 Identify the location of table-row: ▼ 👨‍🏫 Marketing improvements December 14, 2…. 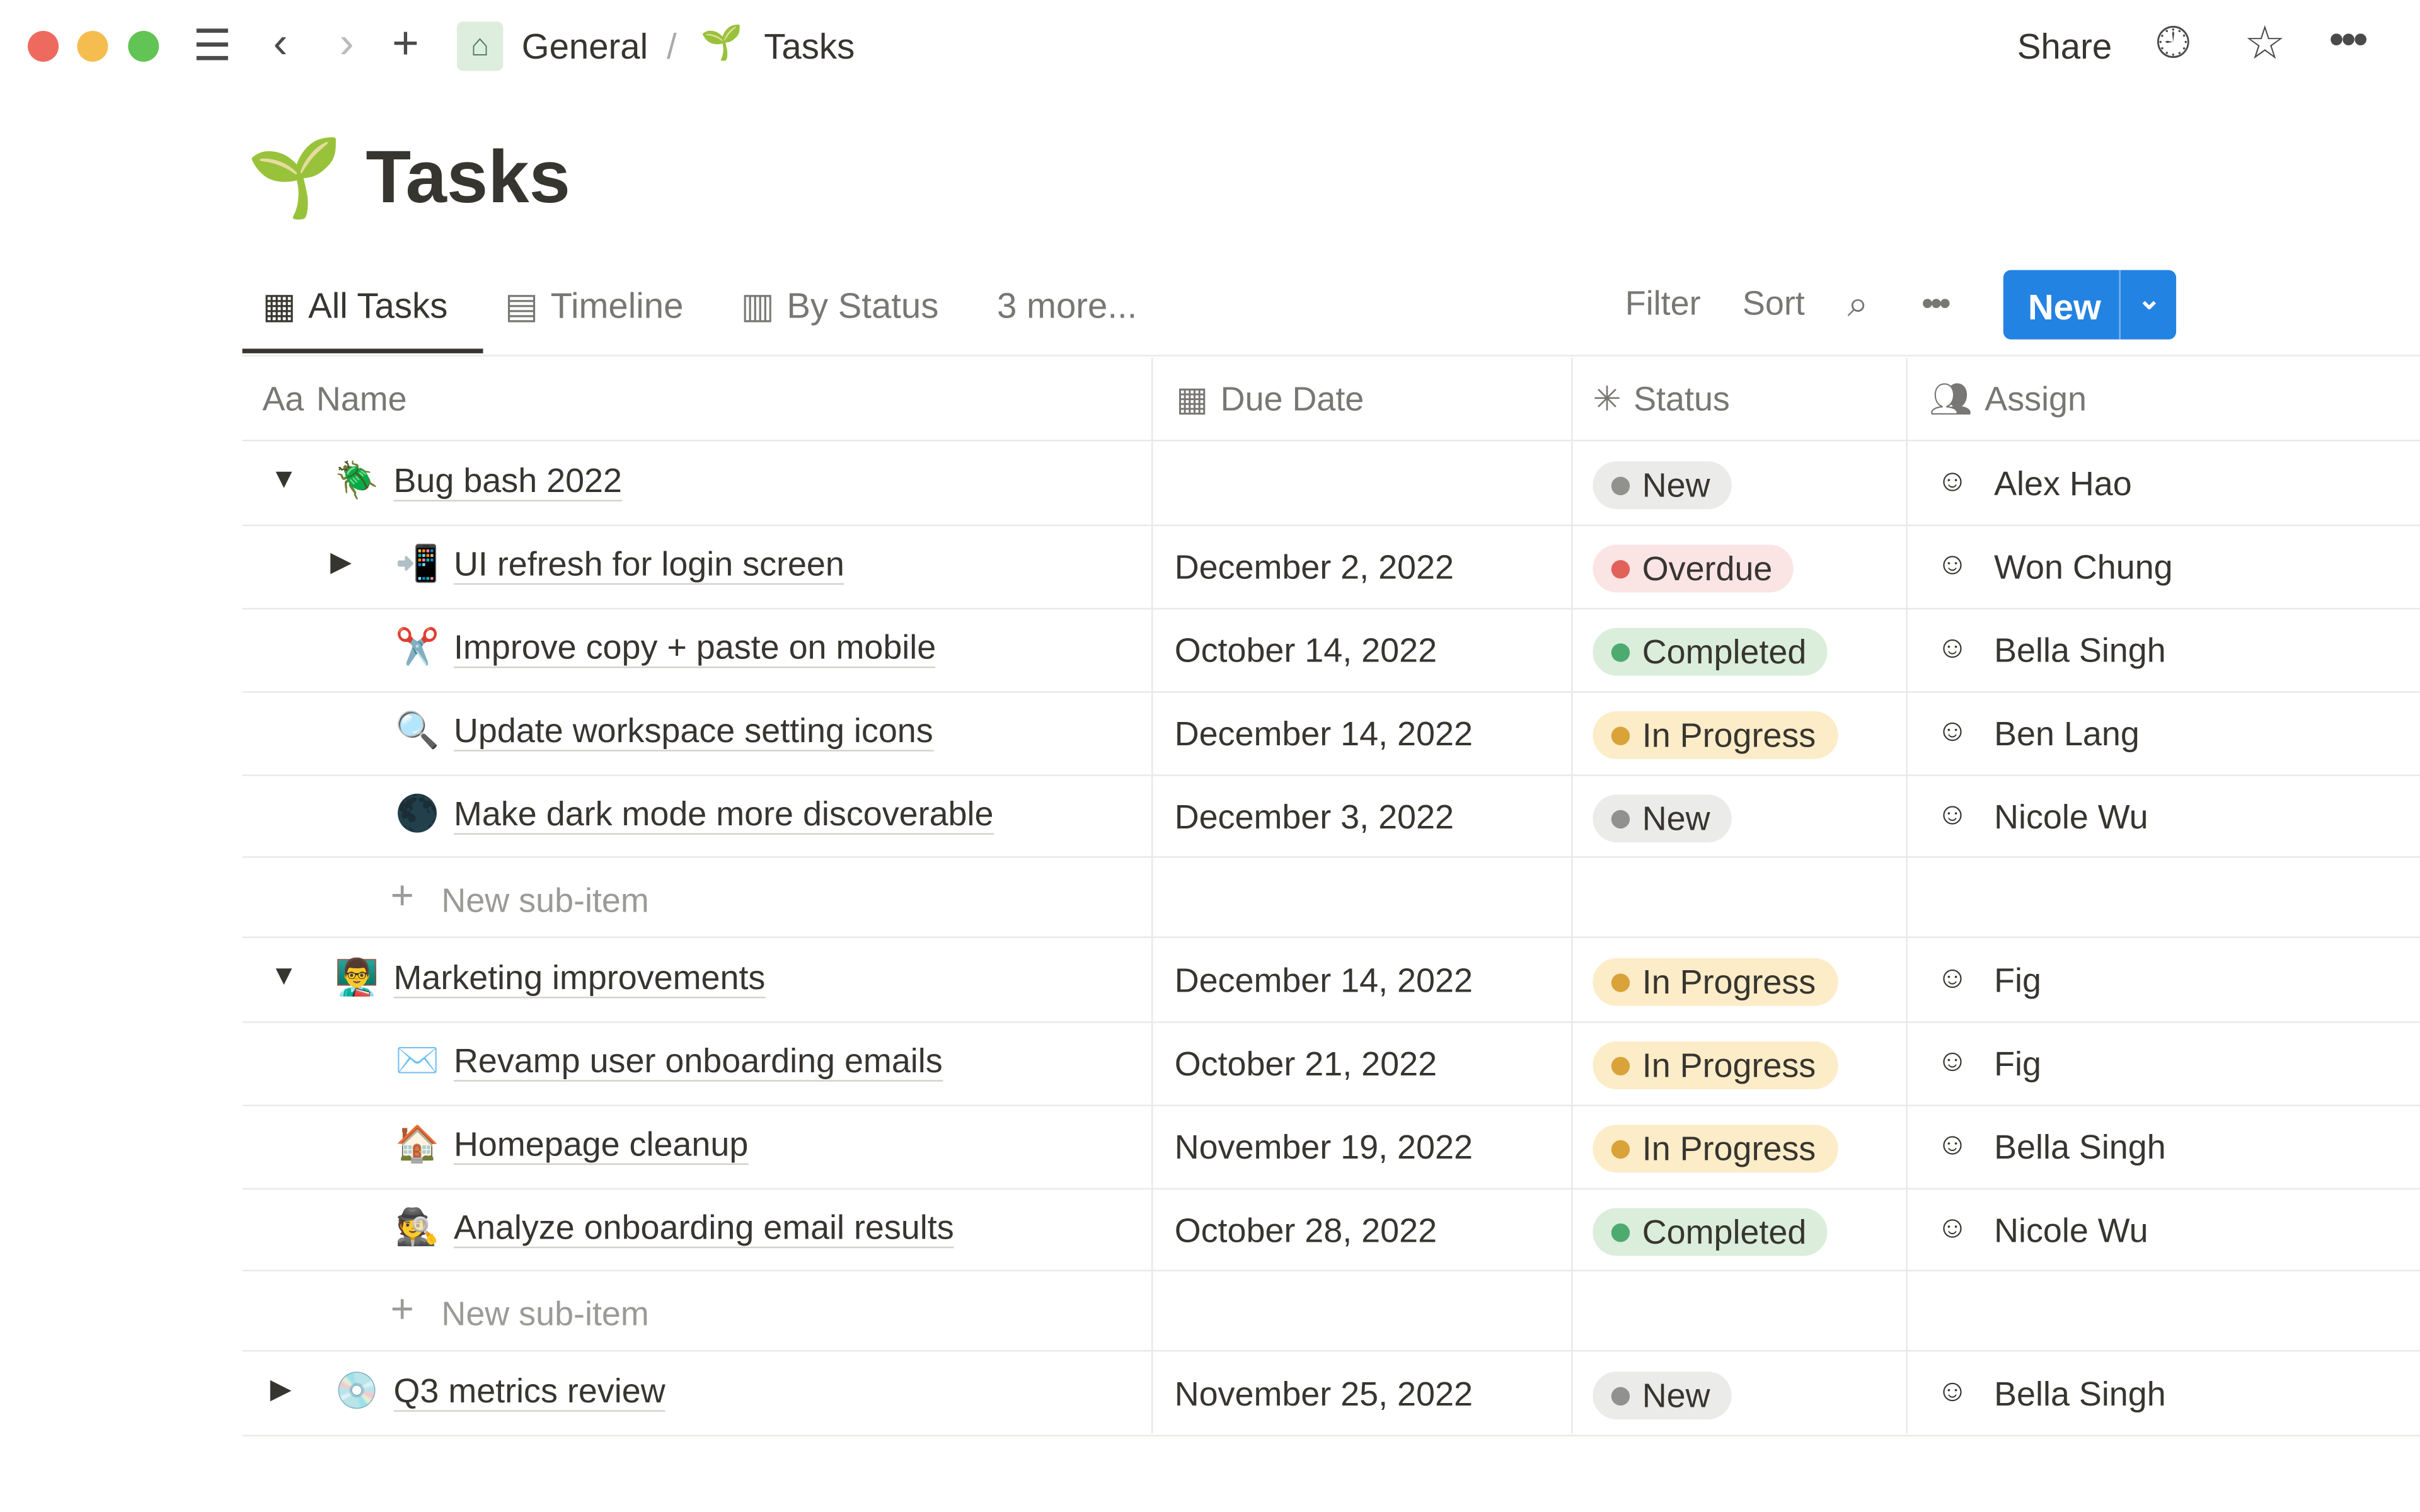
(1331, 980).